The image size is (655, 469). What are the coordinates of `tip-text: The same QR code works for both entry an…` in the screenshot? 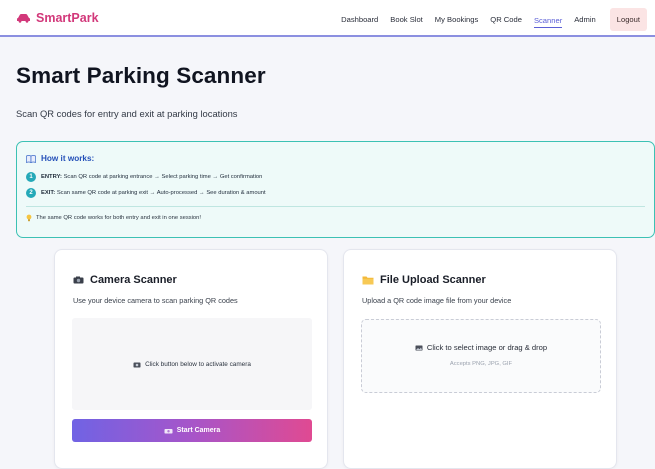 It's located at (118, 218).